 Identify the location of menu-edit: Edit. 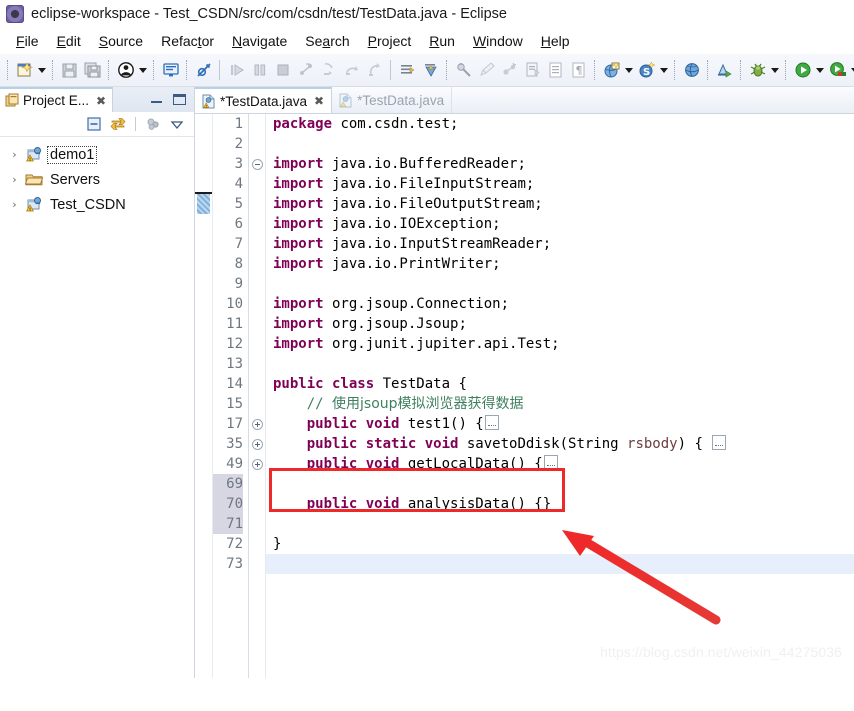
(69, 41).